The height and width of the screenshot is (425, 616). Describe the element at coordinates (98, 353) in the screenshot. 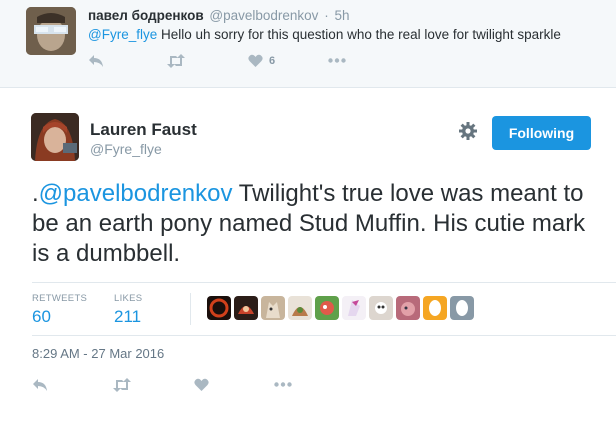

I see `tweet-timestamp: 8:29 AM - 27 Mar 2016` at that location.